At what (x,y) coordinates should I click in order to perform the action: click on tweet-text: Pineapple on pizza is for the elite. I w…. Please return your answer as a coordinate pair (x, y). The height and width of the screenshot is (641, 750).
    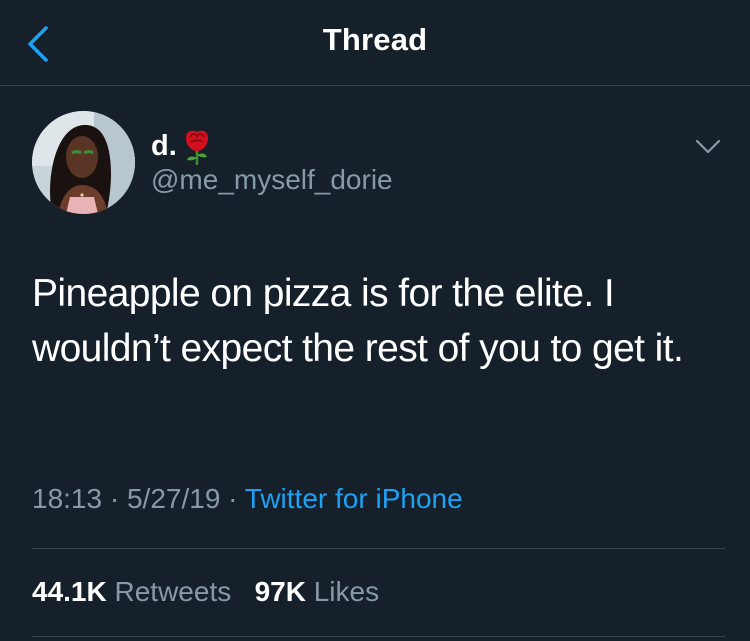
    Looking at the image, I should click on (358, 321).